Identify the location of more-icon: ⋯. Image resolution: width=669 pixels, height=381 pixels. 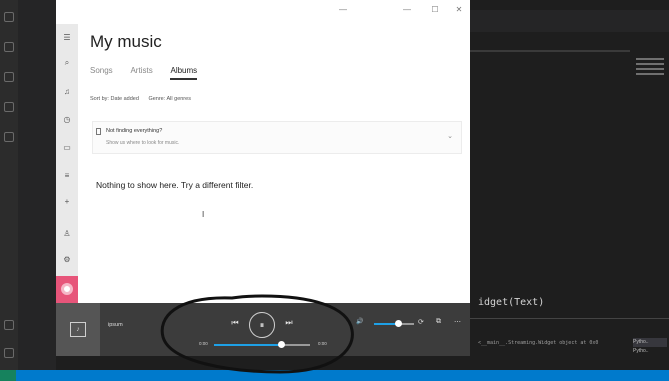
(457, 322).